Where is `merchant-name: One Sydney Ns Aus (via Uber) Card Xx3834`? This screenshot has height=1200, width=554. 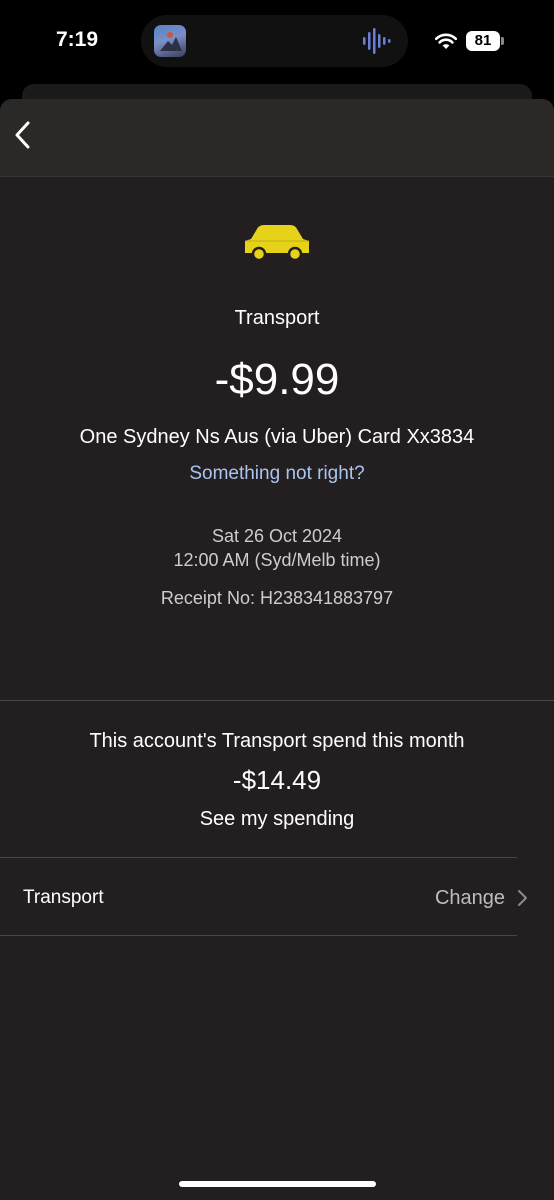
merchant-name: One Sydney Ns Aus (via Uber) Card Xx3834 is located at coordinates (277, 437).